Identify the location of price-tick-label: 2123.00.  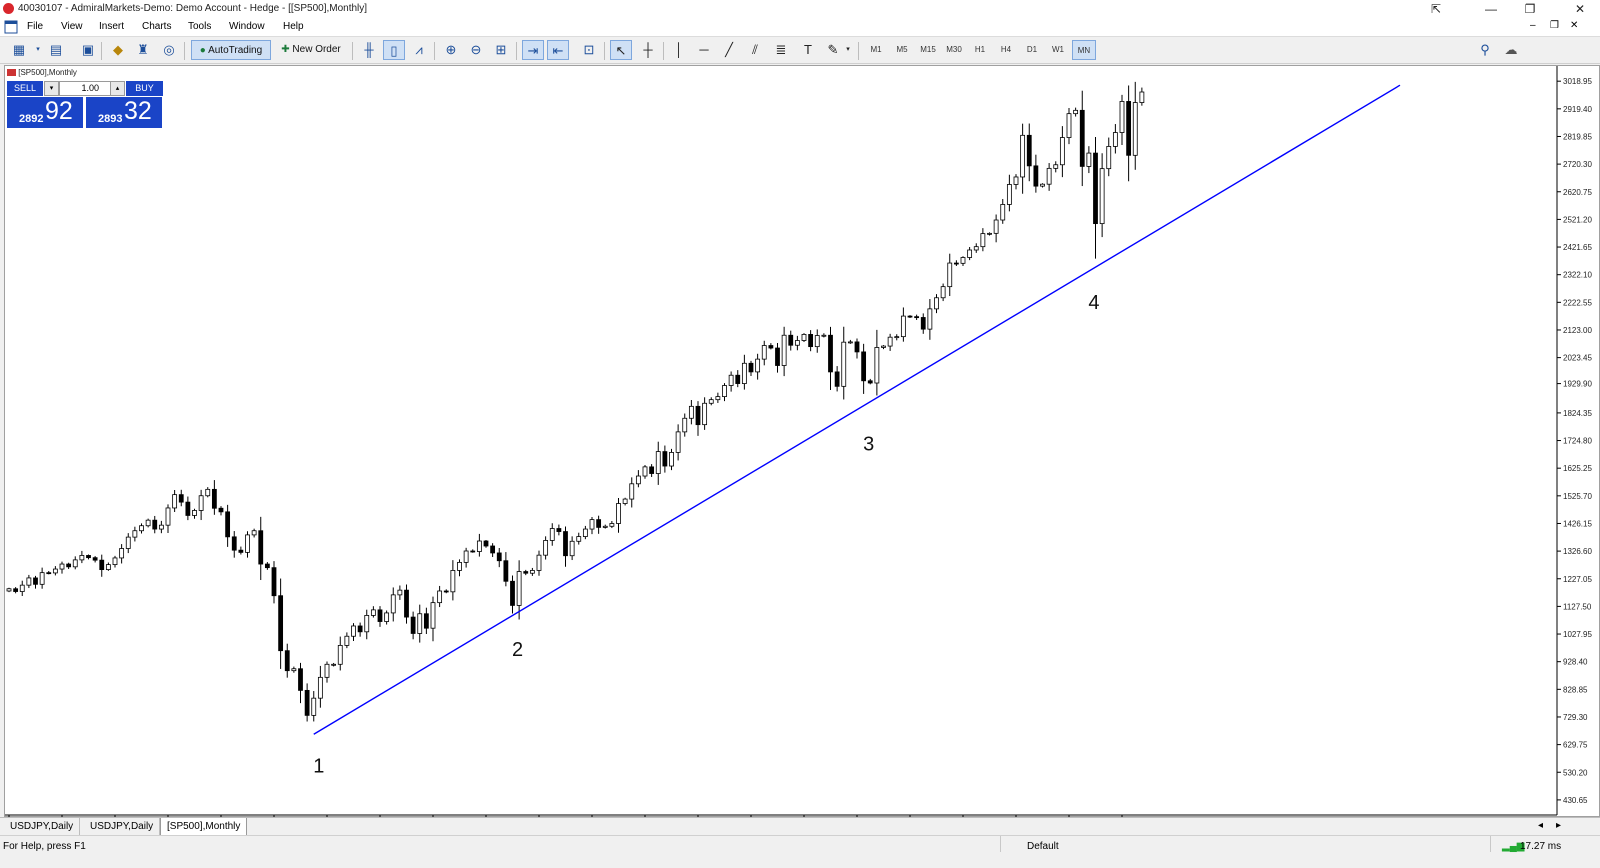
(1577, 330).